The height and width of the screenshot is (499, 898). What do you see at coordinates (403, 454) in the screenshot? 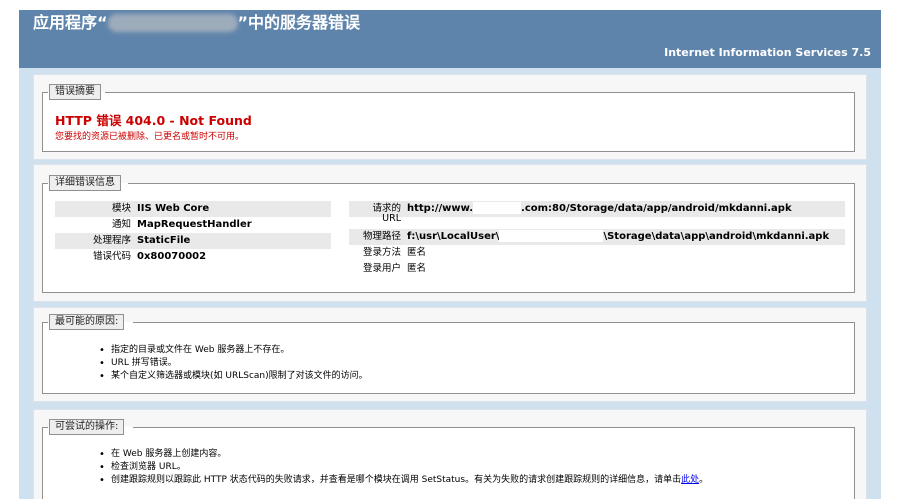
I see `list-item: 在 Web 服务器上创建内容。` at bounding box center [403, 454].